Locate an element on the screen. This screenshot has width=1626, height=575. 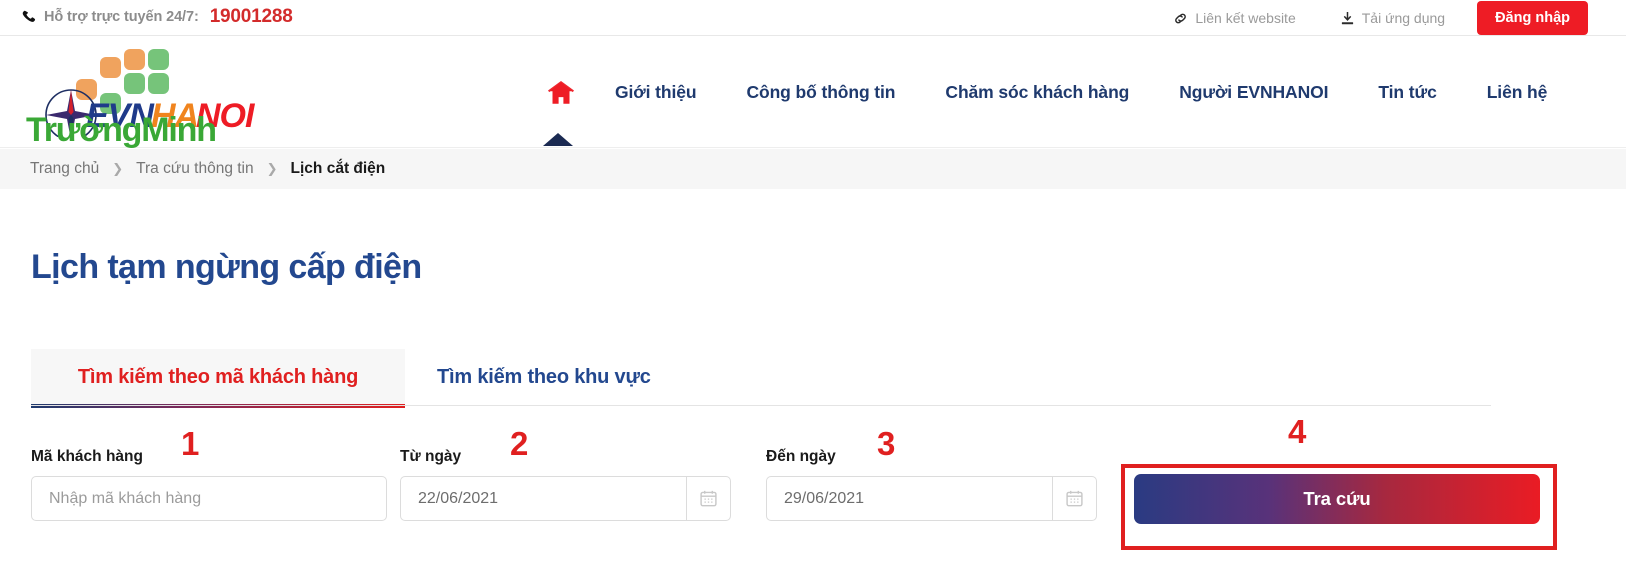
nav-active-caret-icon is located at coordinates (558, 139).